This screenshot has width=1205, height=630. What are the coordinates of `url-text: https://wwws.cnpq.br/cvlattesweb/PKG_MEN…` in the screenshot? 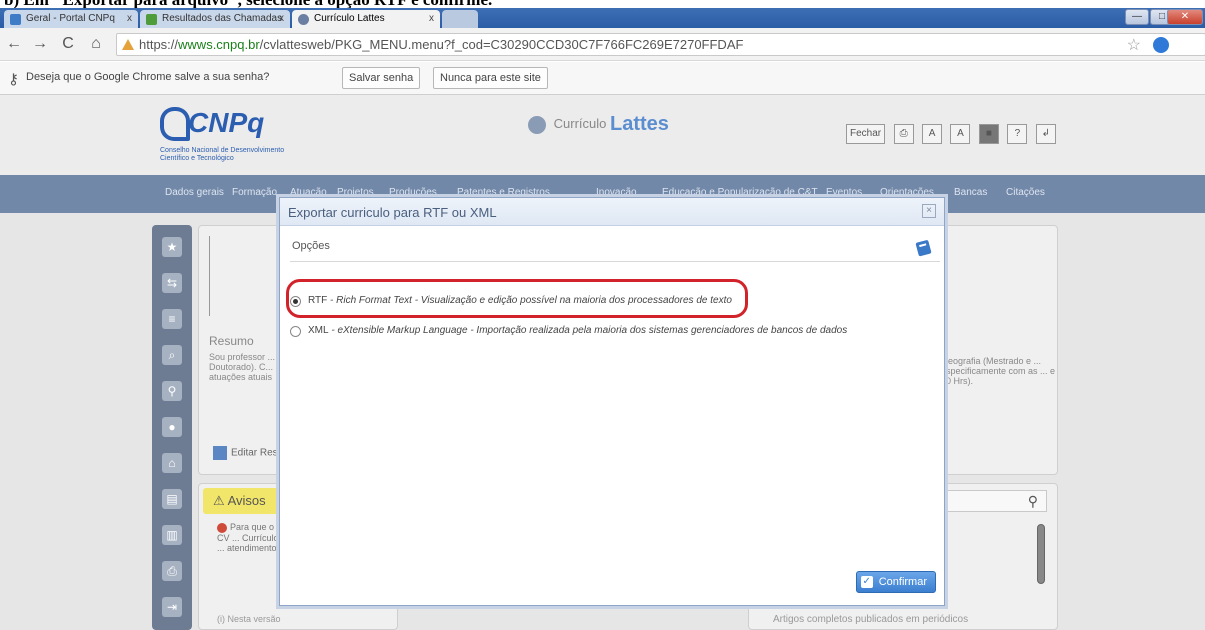 It's located at (441, 44).